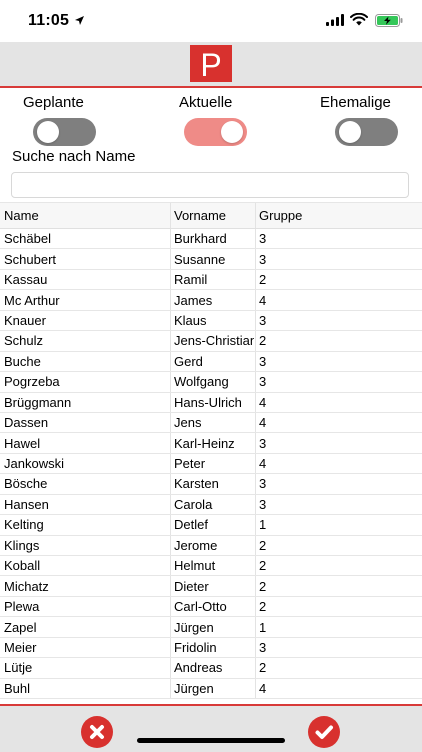 The height and width of the screenshot is (752, 422). Describe the element at coordinates (26, 484) in the screenshot. I see `cell-name: Bösche` at that location.